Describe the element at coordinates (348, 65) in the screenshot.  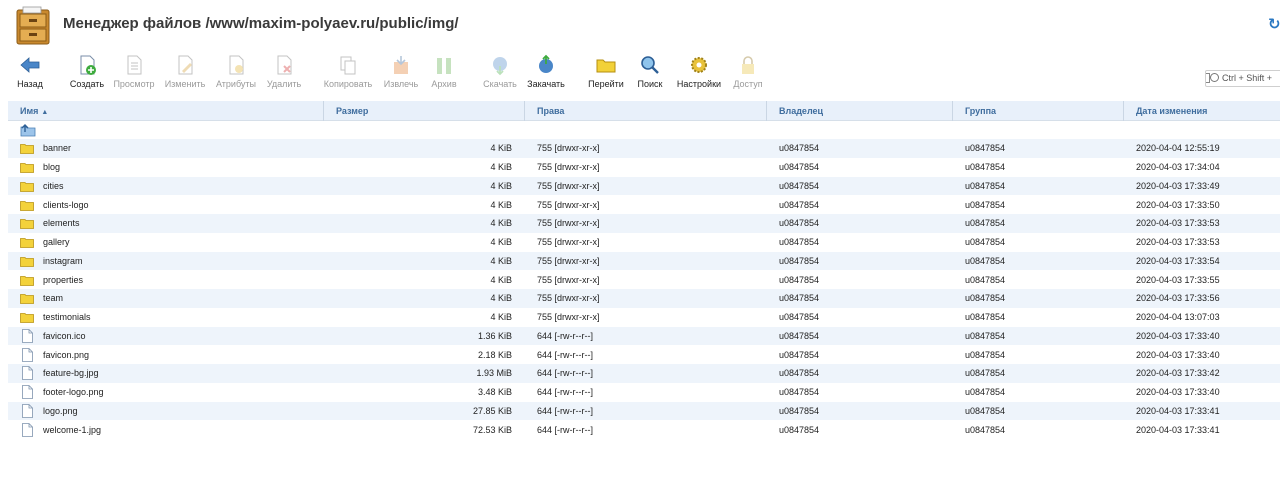
I see `copy-icon` at that location.